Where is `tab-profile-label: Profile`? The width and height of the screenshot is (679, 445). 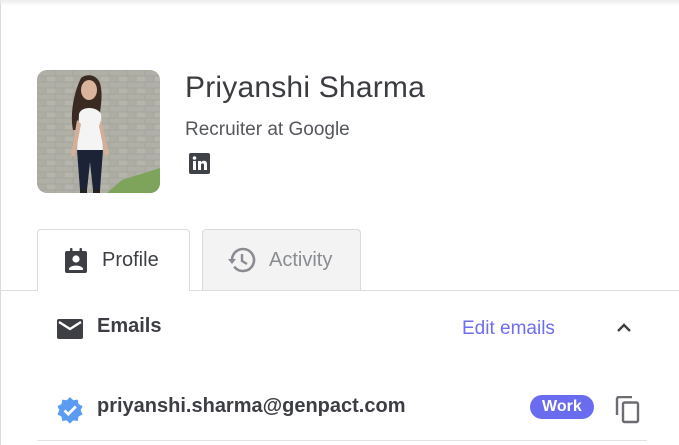 tab-profile-label: Profile is located at coordinates (130, 260).